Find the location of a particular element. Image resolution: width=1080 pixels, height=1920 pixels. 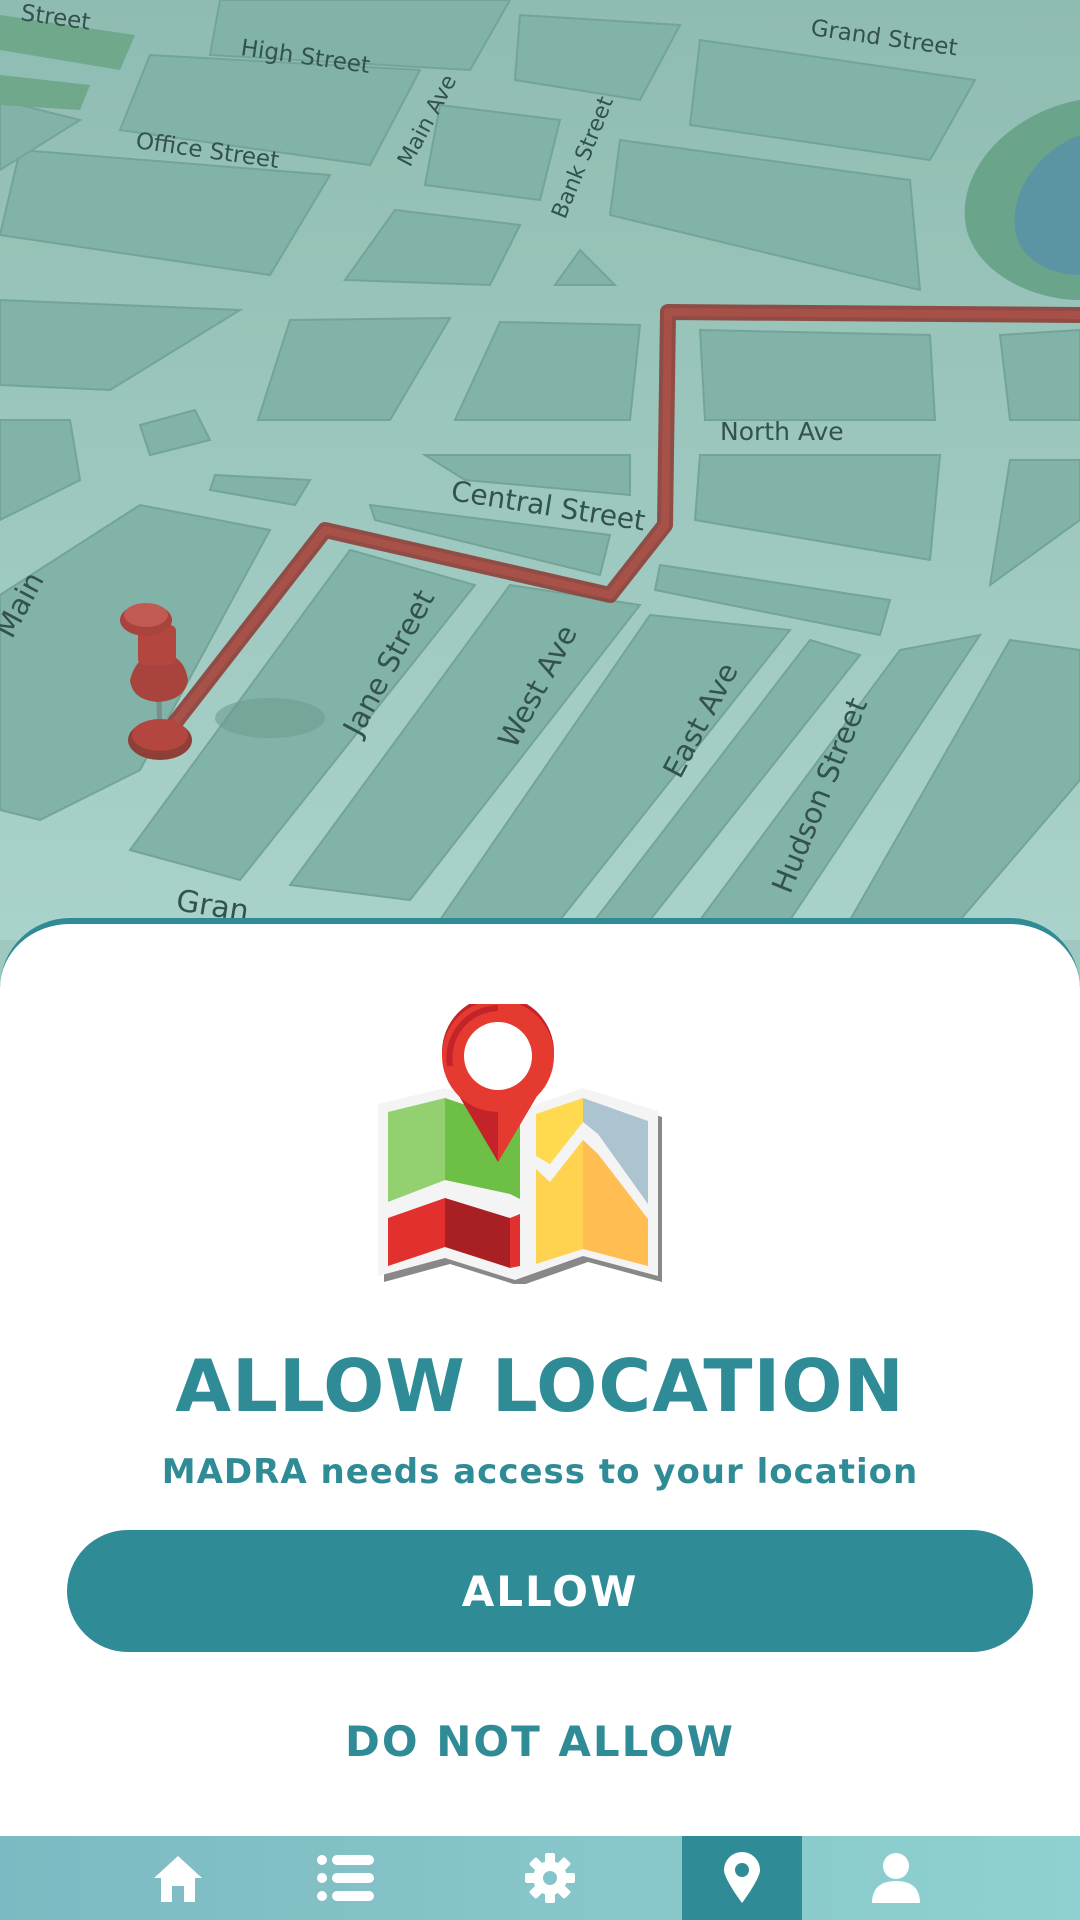

bottom-nav is located at coordinates (540, 1878).